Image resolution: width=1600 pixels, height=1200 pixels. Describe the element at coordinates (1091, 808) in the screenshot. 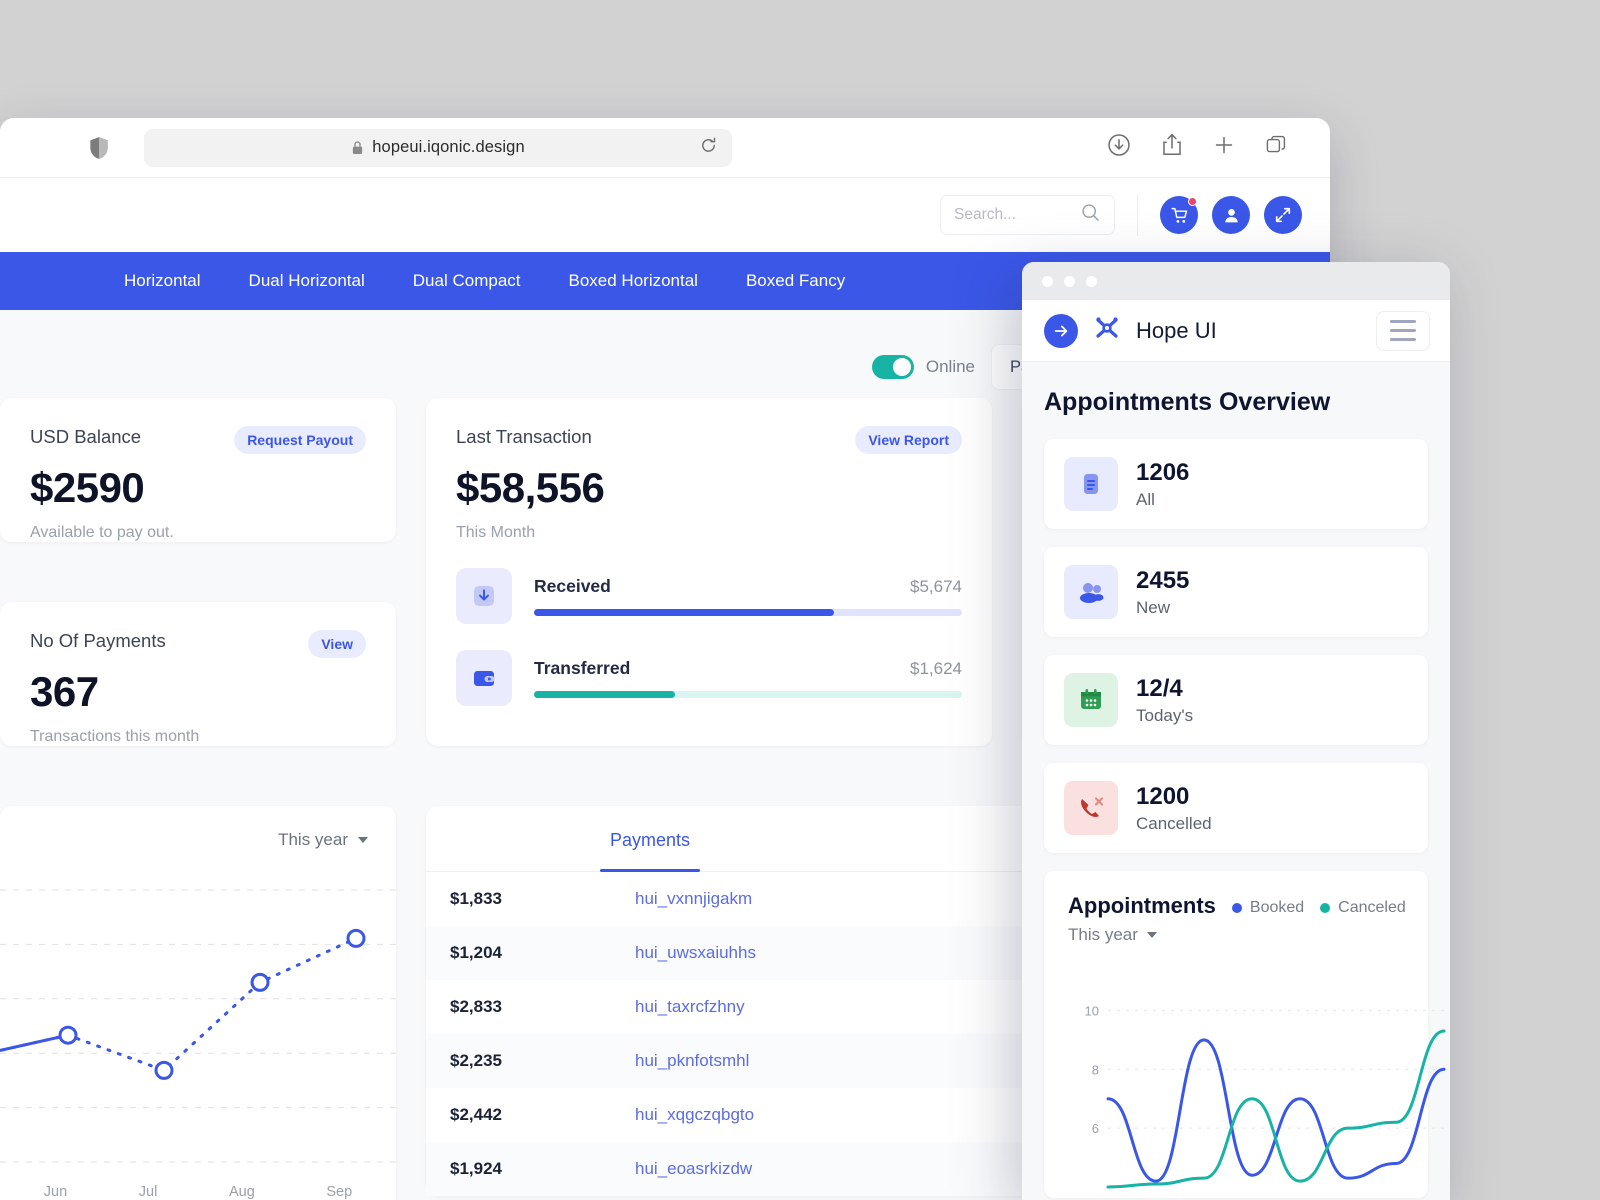

I see `phone-missed-icon` at that location.